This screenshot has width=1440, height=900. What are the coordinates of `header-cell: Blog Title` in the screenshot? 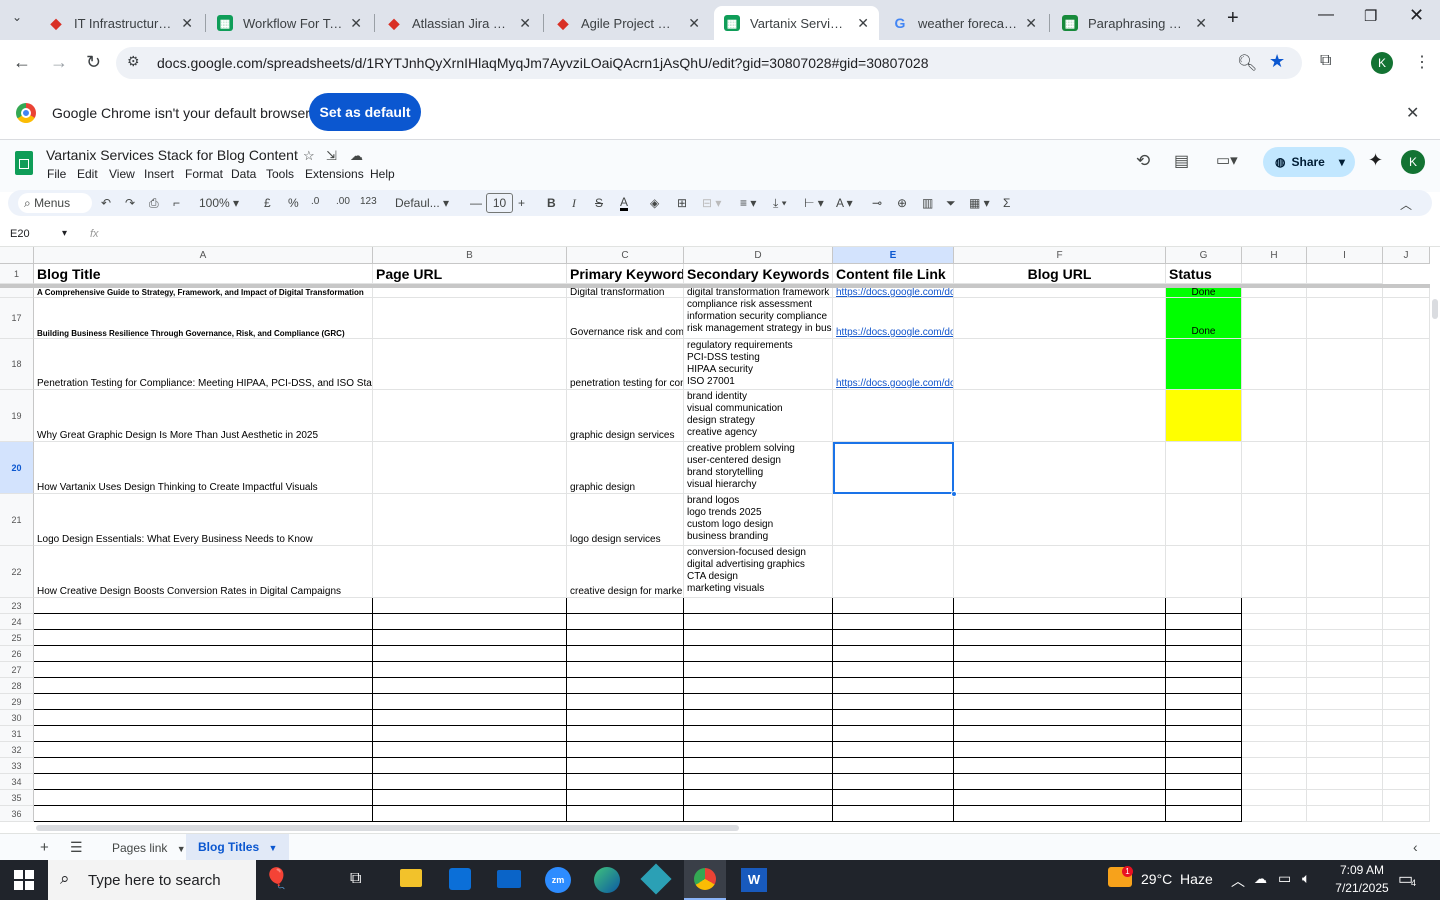 It's located at (203, 274).